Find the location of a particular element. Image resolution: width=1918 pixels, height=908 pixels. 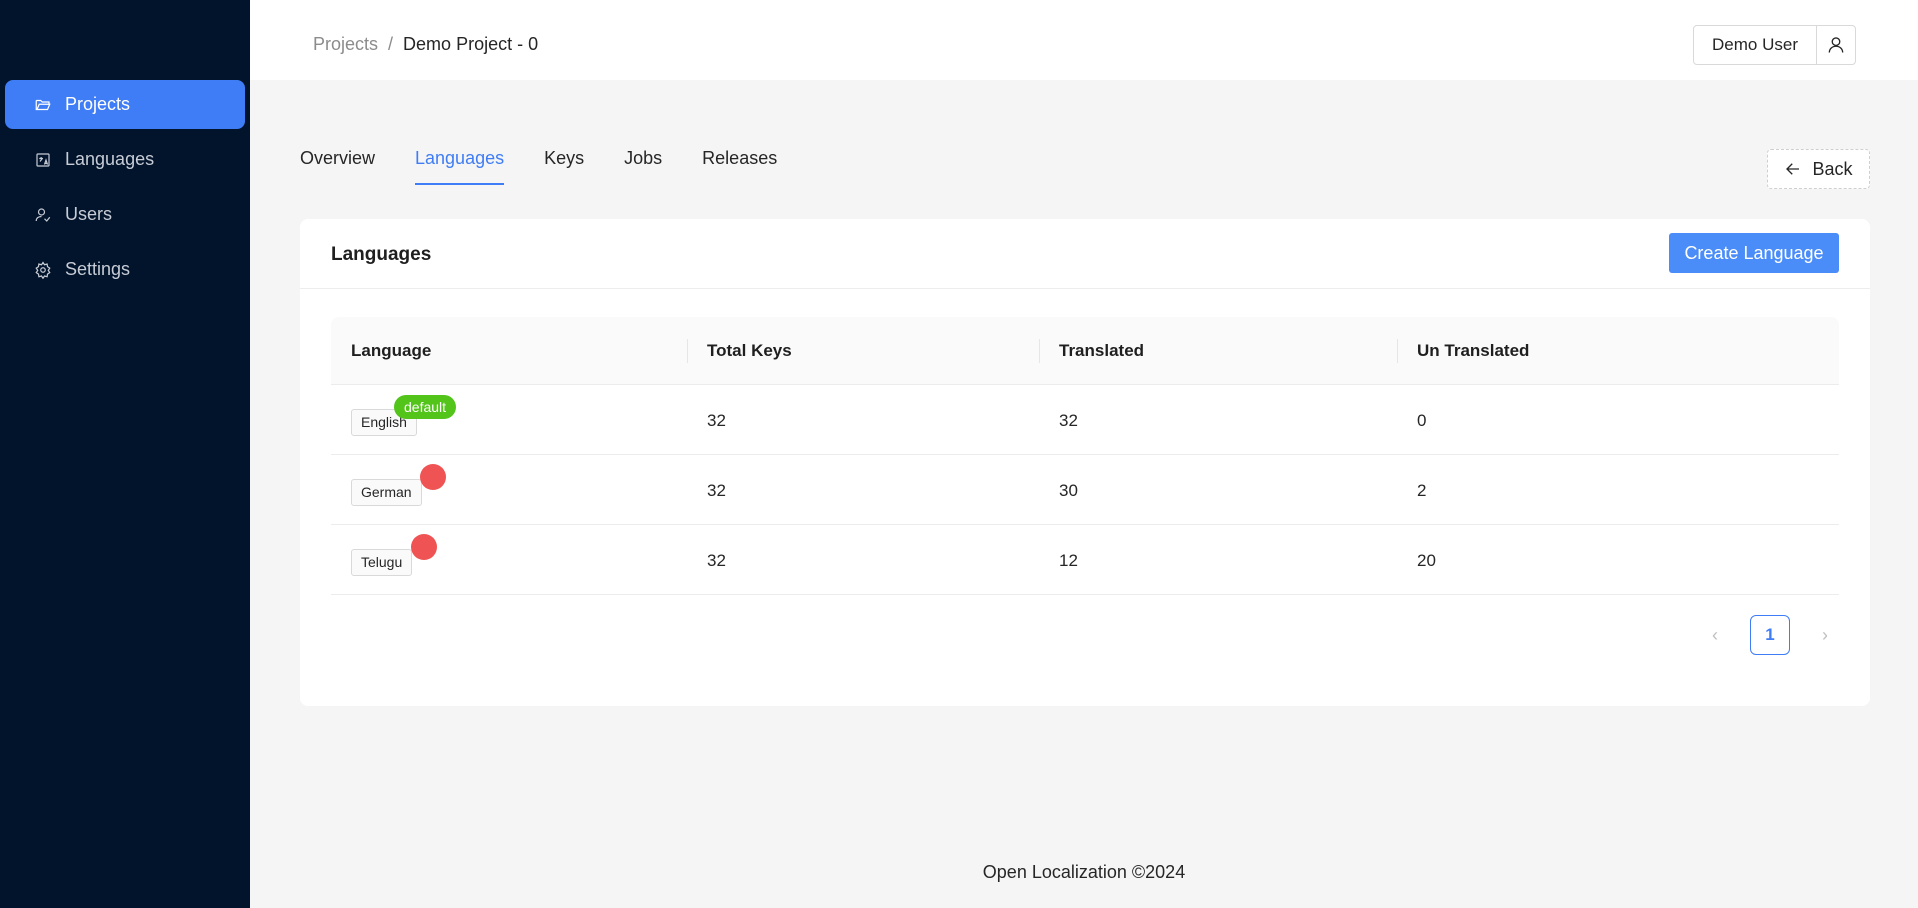

back-button: Back is located at coordinates (1818, 169).